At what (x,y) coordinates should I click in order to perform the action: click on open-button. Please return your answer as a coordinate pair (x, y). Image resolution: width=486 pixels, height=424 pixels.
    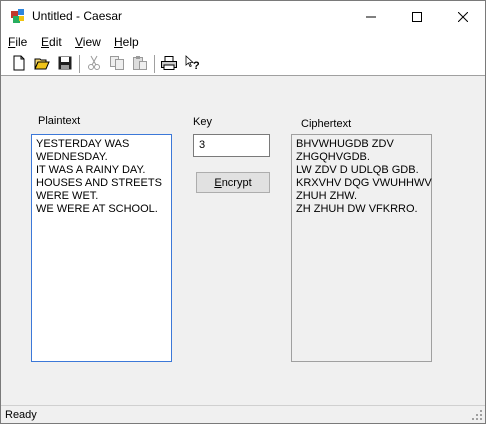
    Looking at the image, I should click on (42, 64).